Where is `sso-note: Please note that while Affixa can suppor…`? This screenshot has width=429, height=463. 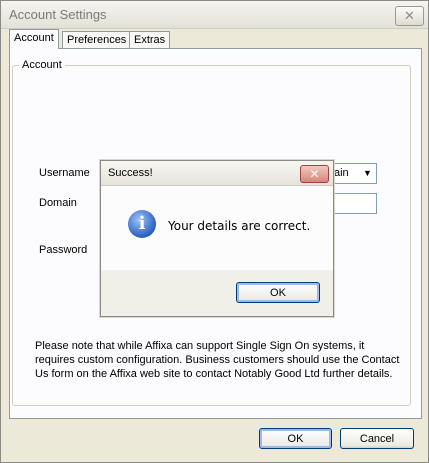
sso-note: Please note that while Affixa can suppor… is located at coordinates (217, 360).